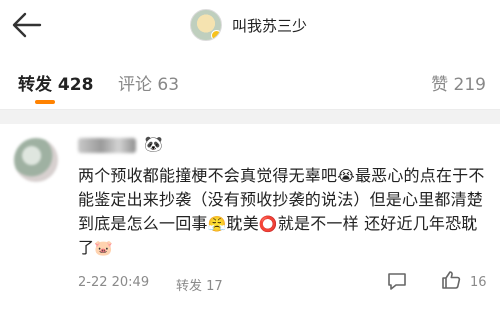 This screenshot has height=310, width=500. What do you see at coordinates (208, 175) in the screenshot?
I see `comment-part-1: 两个预收都能撞梗不会真觉得无辜吧` at bounding box center [208, 175].